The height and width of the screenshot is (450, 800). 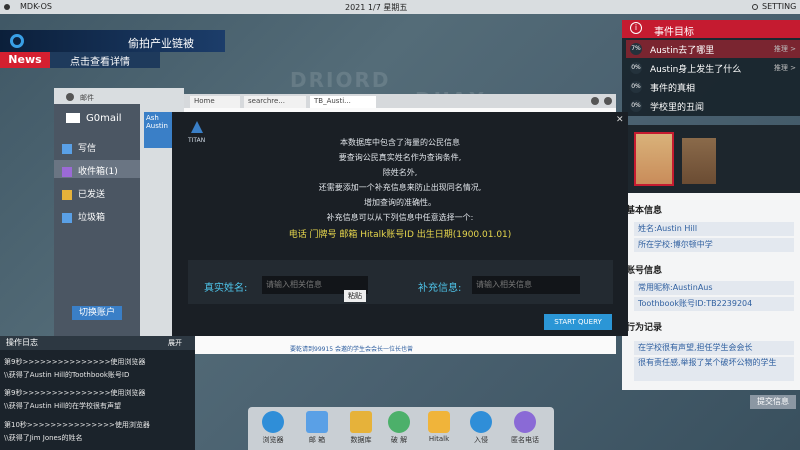 What do you see at coordinates (399, 422) in the screenshot?
I see `crack-icon` at bounding box center [399, 422].